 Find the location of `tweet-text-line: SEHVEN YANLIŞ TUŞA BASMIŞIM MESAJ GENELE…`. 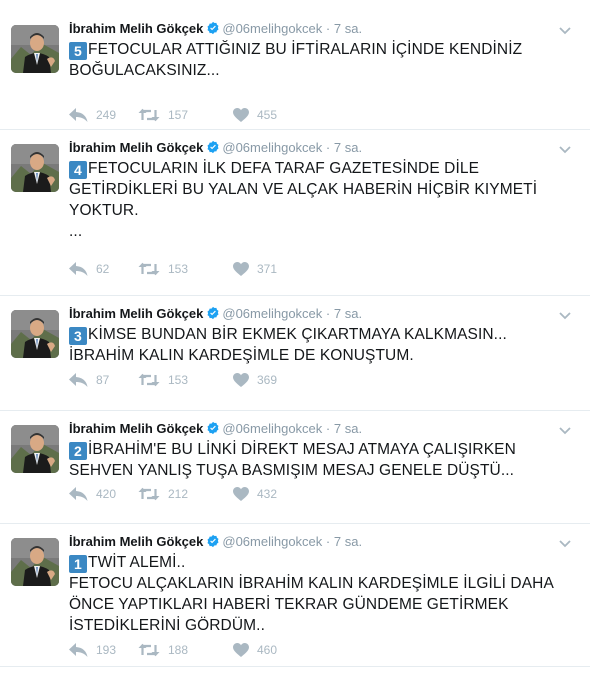

tweet-text-line: SEHVEN YANLIŞ TUŞA BASMIŞIM MESAJ GENELE… is located at coordinates (292, 470).